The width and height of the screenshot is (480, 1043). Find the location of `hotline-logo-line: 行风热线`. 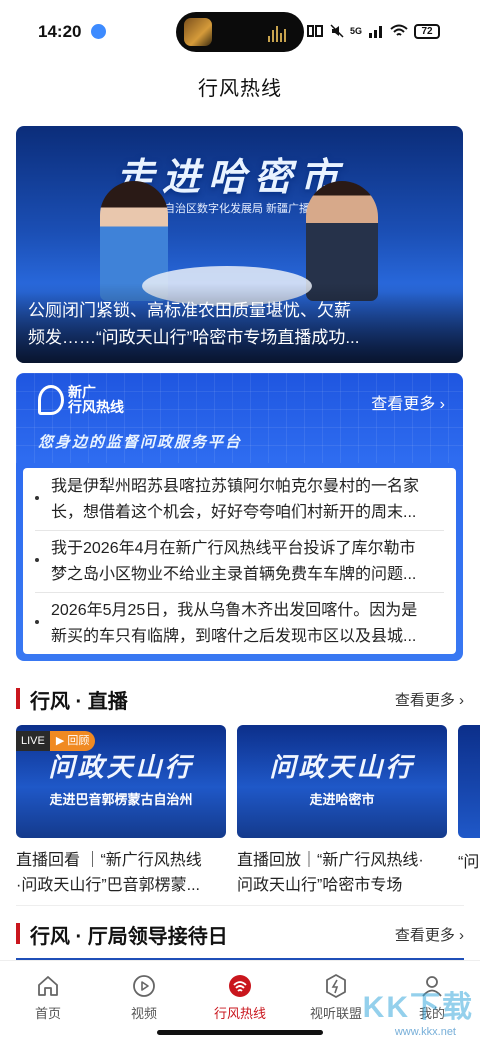

hotline-logo-line: 行风热线 is located at coordinates (96, 407).